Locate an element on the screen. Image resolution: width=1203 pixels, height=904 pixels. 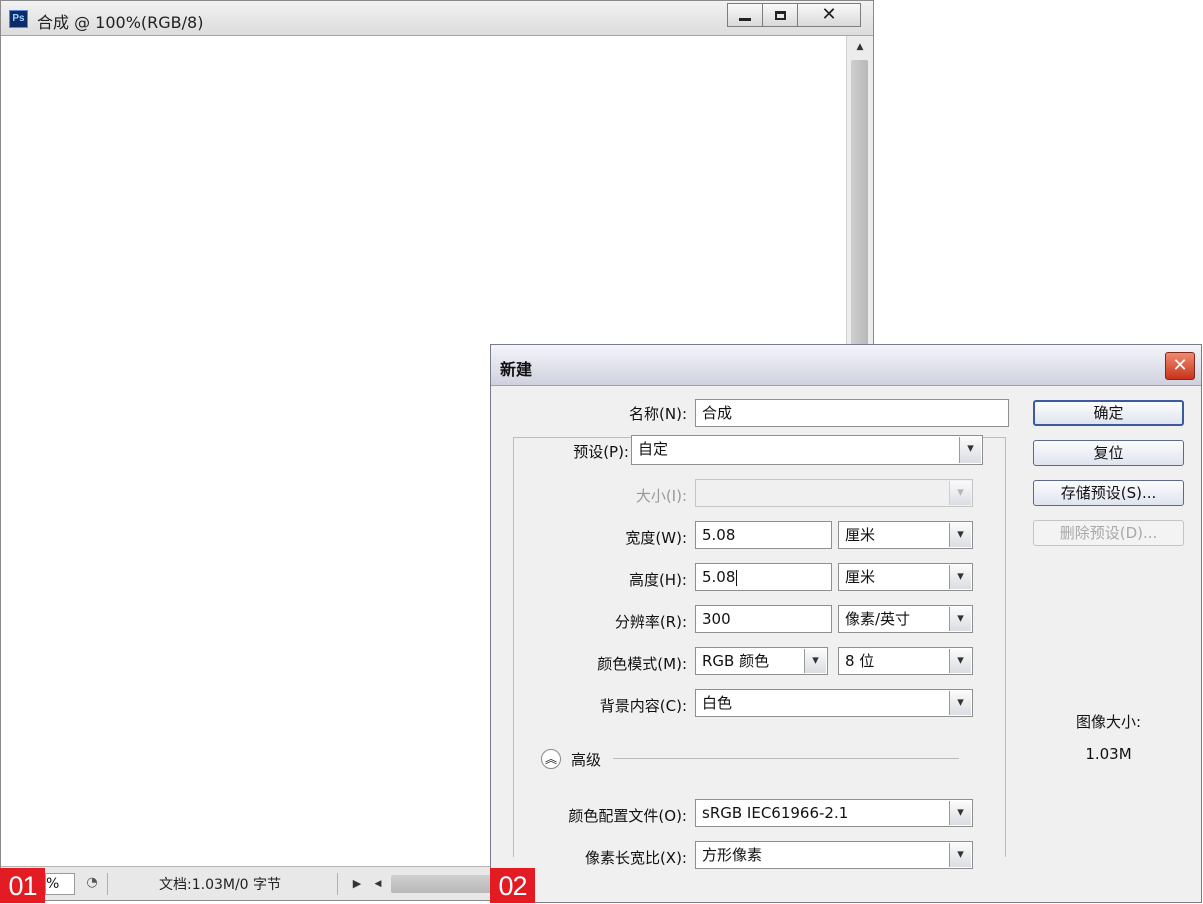
advanced-label: 高级 is located at coordinates (586, 759).